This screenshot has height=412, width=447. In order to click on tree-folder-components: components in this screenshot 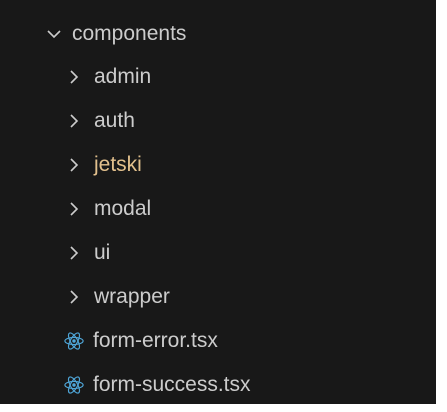, I will do `click(218, 34)`.